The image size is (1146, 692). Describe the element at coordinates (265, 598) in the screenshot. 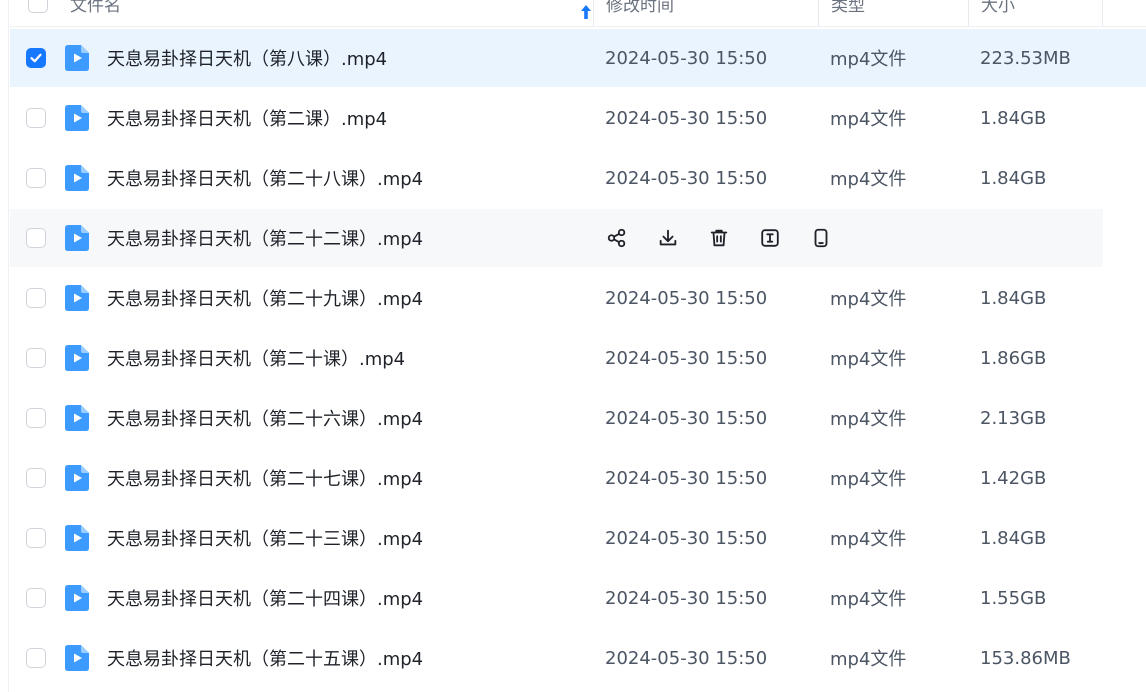

I see `file-name: 天息易卦择日天机（第二十四课）.mp4` at that location.